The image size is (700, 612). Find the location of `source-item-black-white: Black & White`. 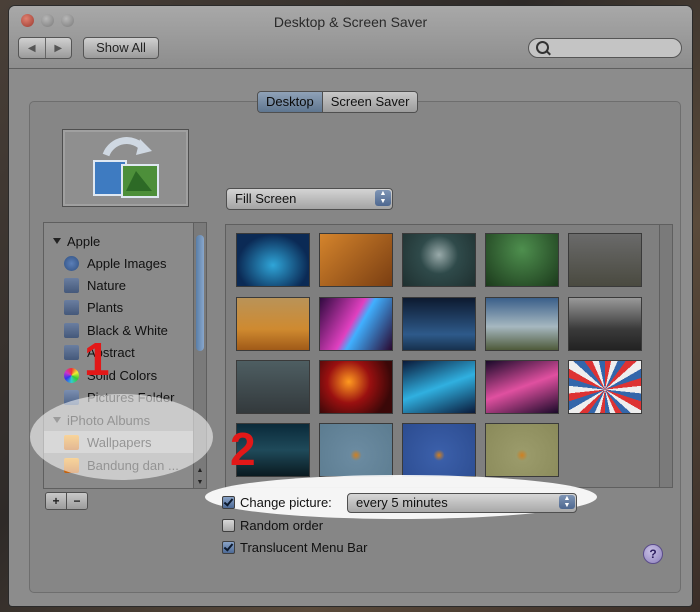

source-item-black-white: Black & White is located at coordinates (125, 330).